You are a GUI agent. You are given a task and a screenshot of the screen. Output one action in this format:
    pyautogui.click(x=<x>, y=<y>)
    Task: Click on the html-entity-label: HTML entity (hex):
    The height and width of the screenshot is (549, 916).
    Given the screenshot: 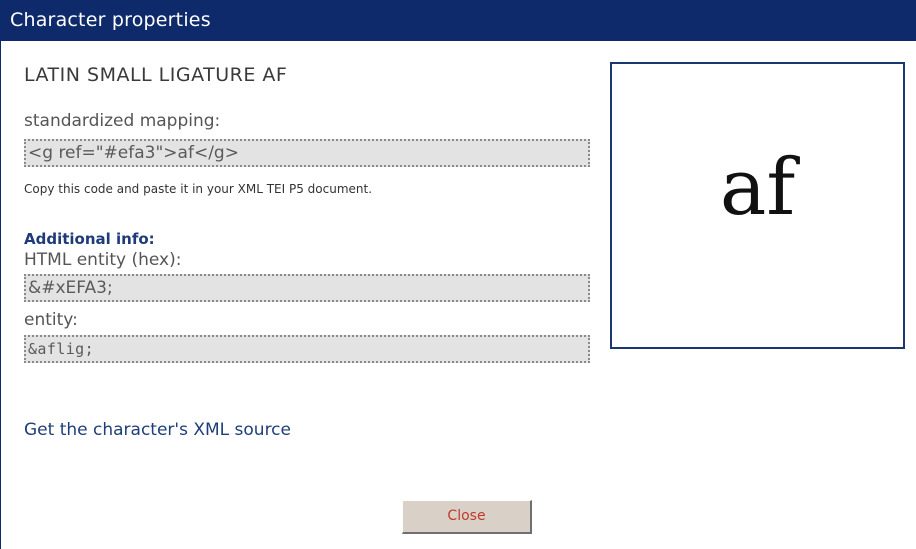 What is the action you would take?
    pyautogui.click(x=103, y=260)
    